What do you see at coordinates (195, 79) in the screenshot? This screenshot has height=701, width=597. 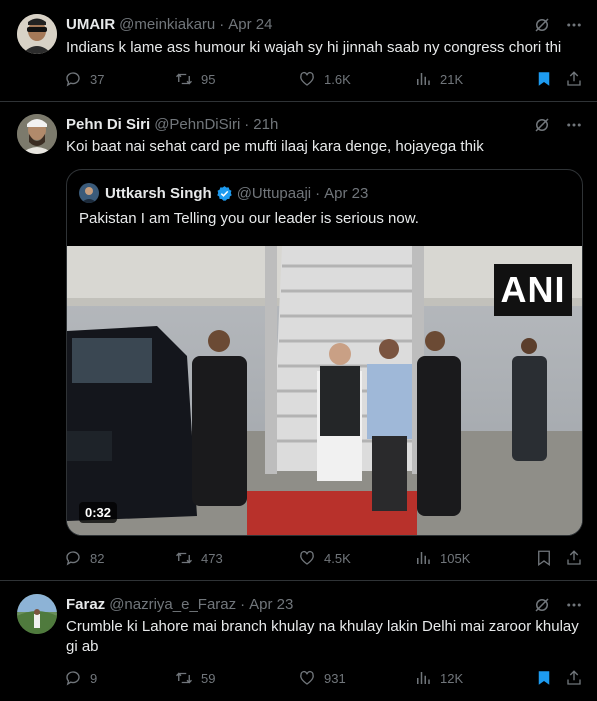 I see `retweet-button: 95` at bounding box center [195, 79].